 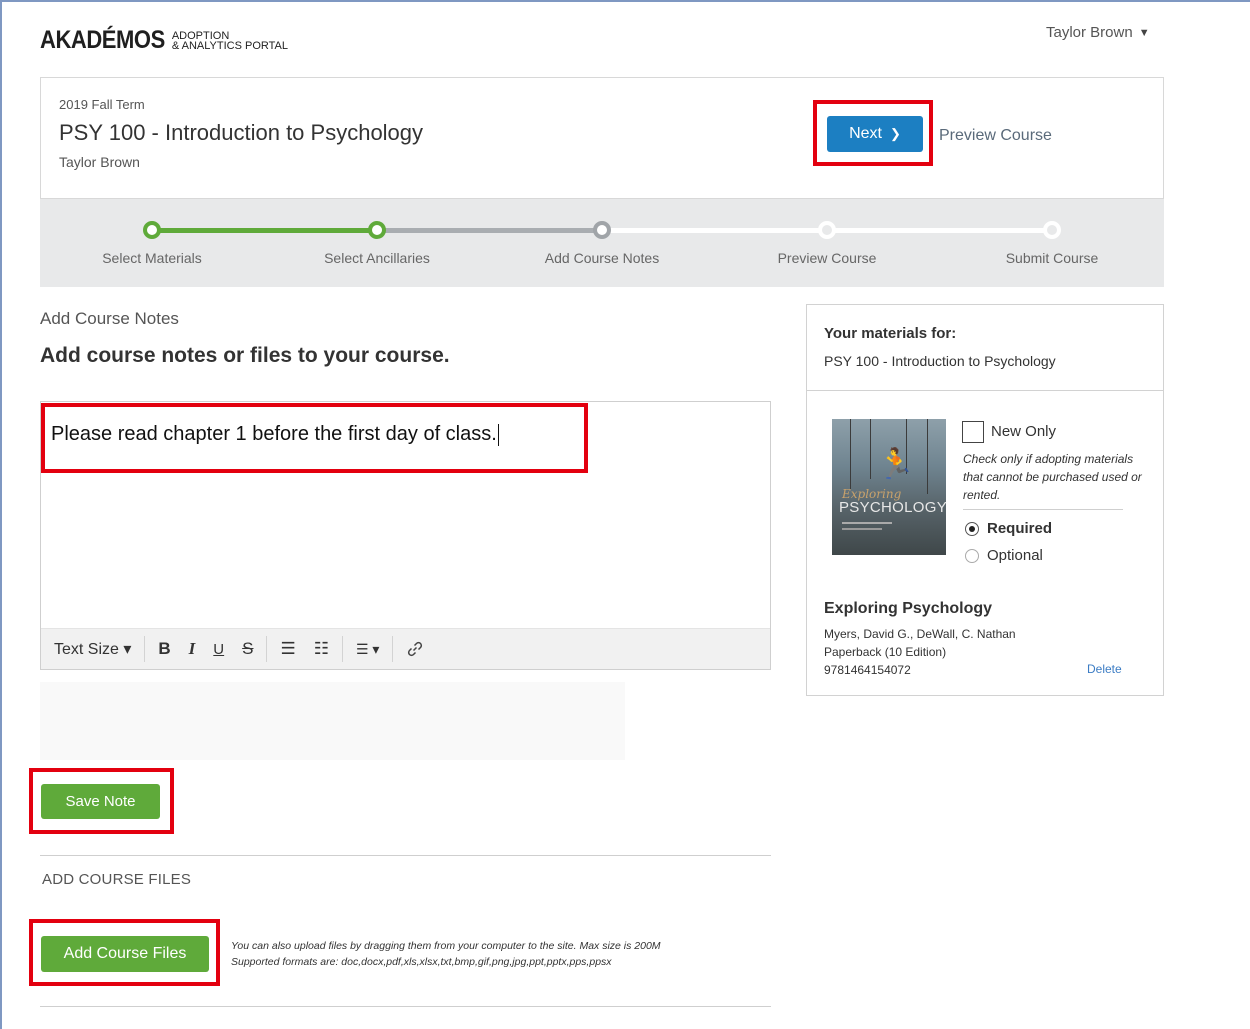 What do you see at coordinates (1104, 669) in the screenshot?
I see `delete-material-link: Delete` at bounding box center [1104, 669].